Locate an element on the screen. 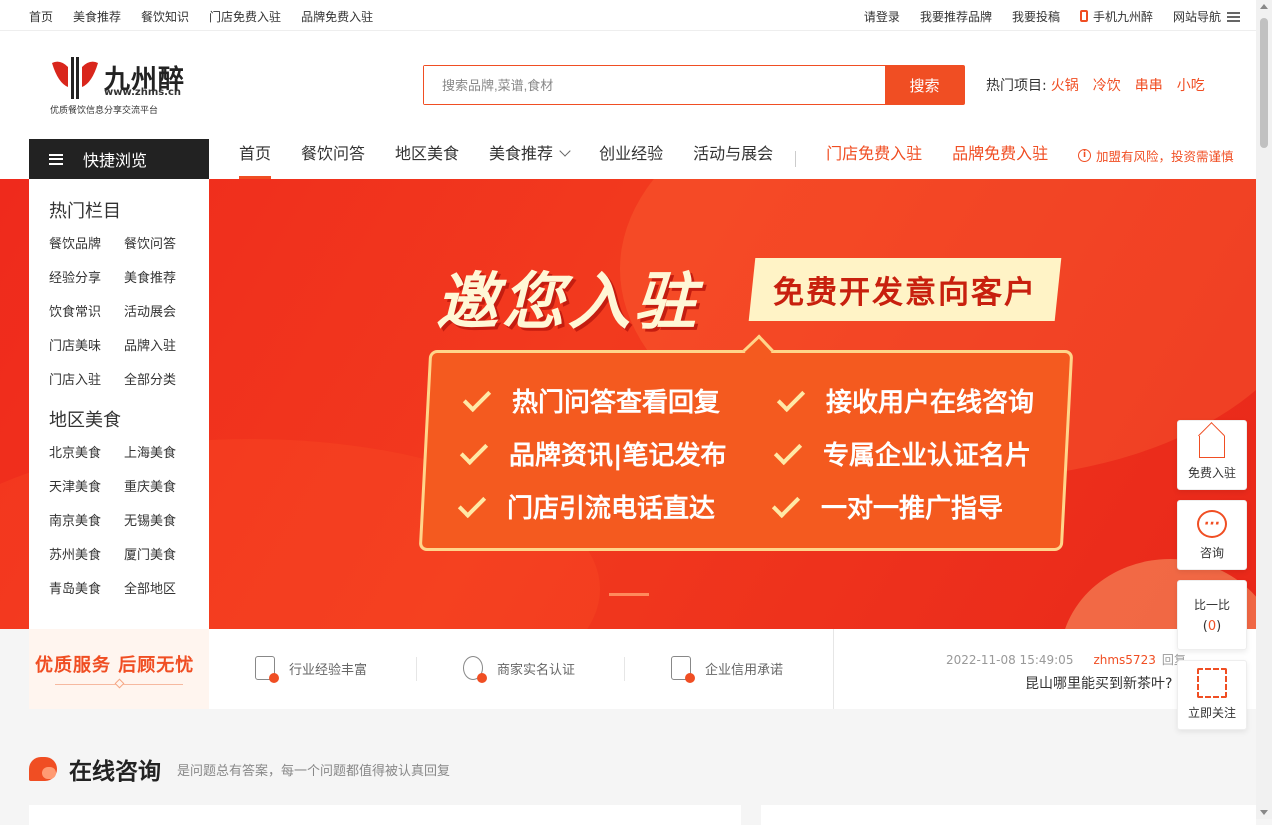 Image resolution: width=1272 pixels, height=825 pixels. nav-region: 地区美食 is located at coordinates (427, 159).